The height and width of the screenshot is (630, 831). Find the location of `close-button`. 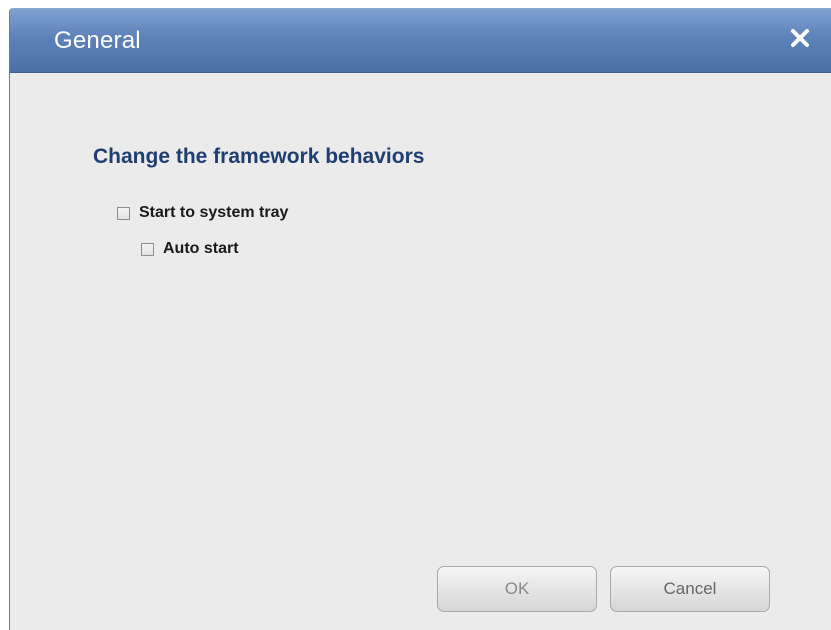

close-button is located at coordinates (800, 38).